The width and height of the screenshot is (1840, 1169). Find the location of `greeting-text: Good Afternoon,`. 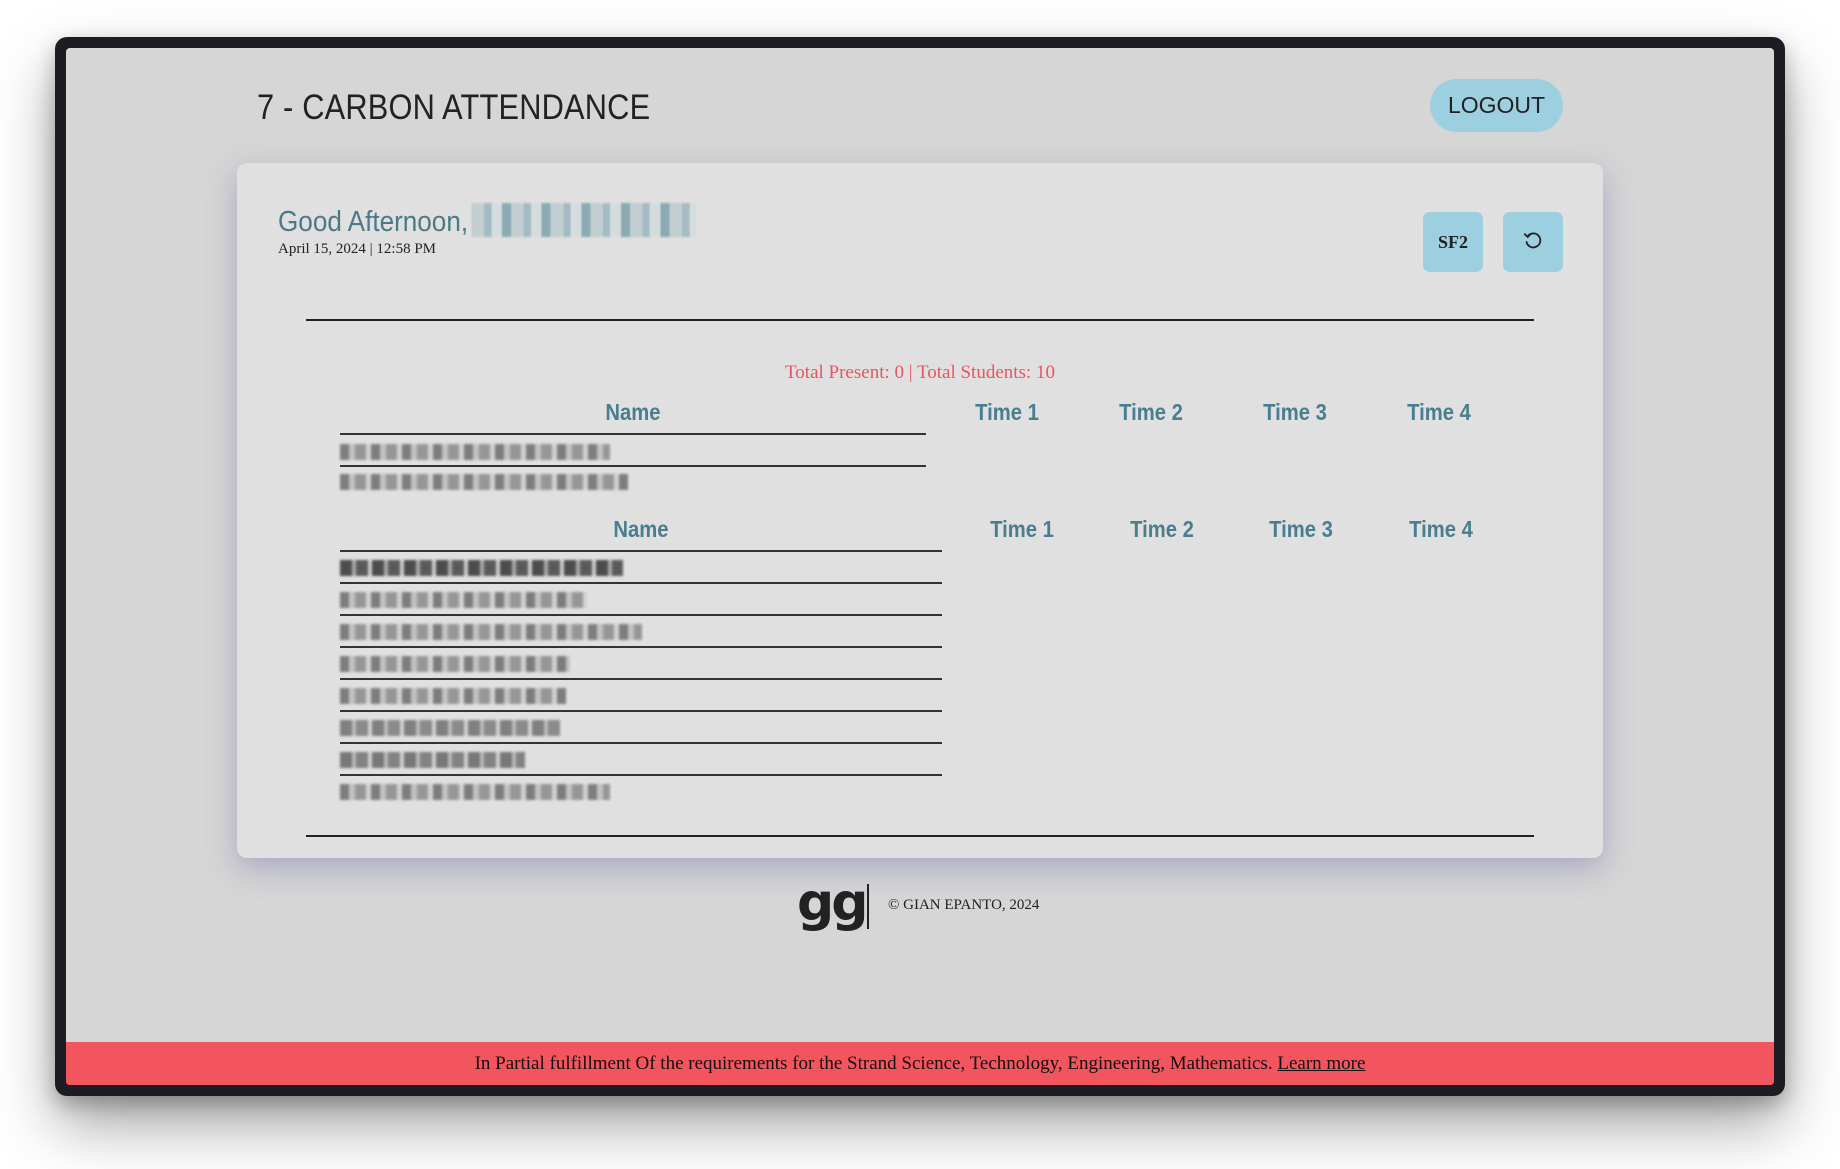

greeting-text: Good Afternoon, is located at coordinates (373, 222).